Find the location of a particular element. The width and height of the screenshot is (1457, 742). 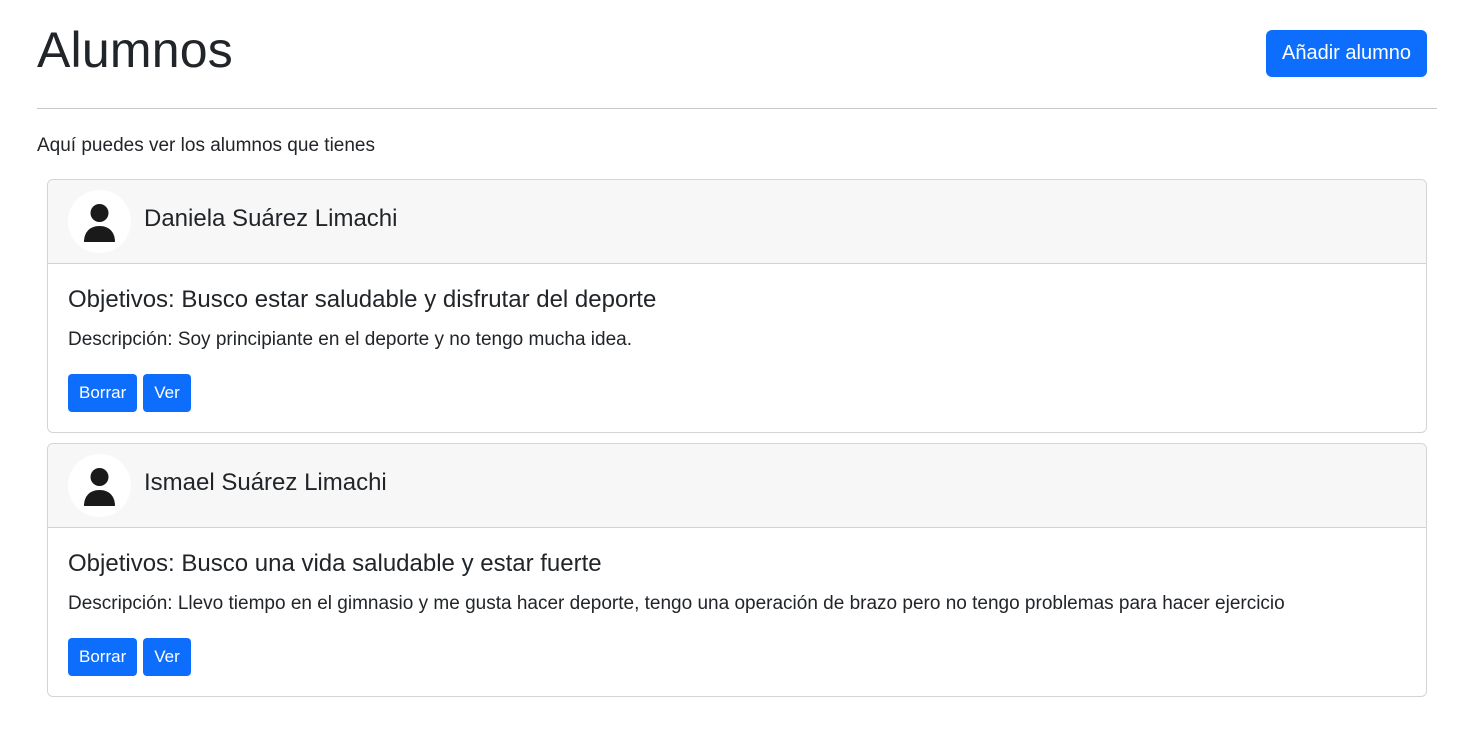

student-card-header: Daniela Suárez Limachi is located at coordinates (737, 222).